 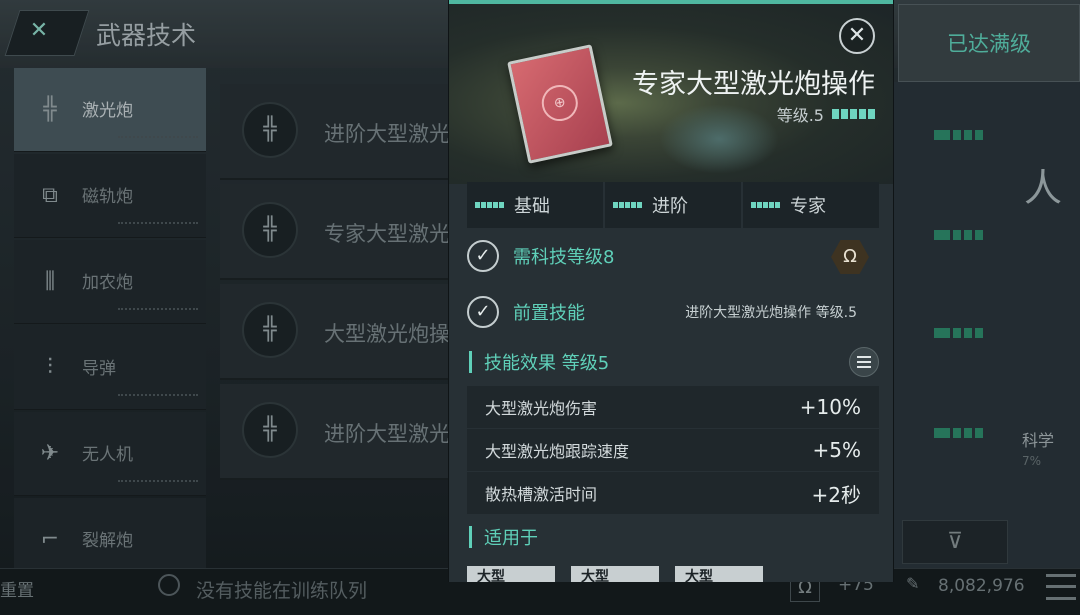 I want to click on skillbook-icon: ⊕, so click(x=560, y=104).